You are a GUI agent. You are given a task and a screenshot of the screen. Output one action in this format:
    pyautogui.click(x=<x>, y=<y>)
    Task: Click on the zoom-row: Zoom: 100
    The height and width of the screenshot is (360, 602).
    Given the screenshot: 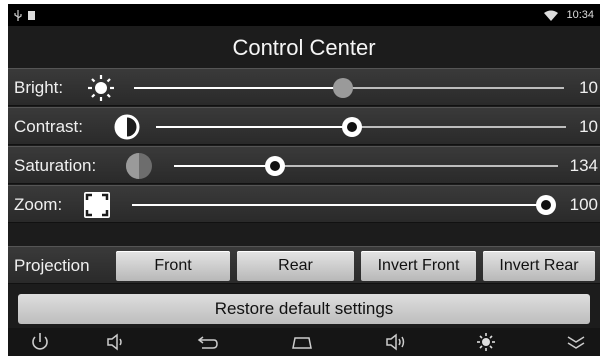 What is the action you would take?
    pyautogui.click(x=304, y=204)
    